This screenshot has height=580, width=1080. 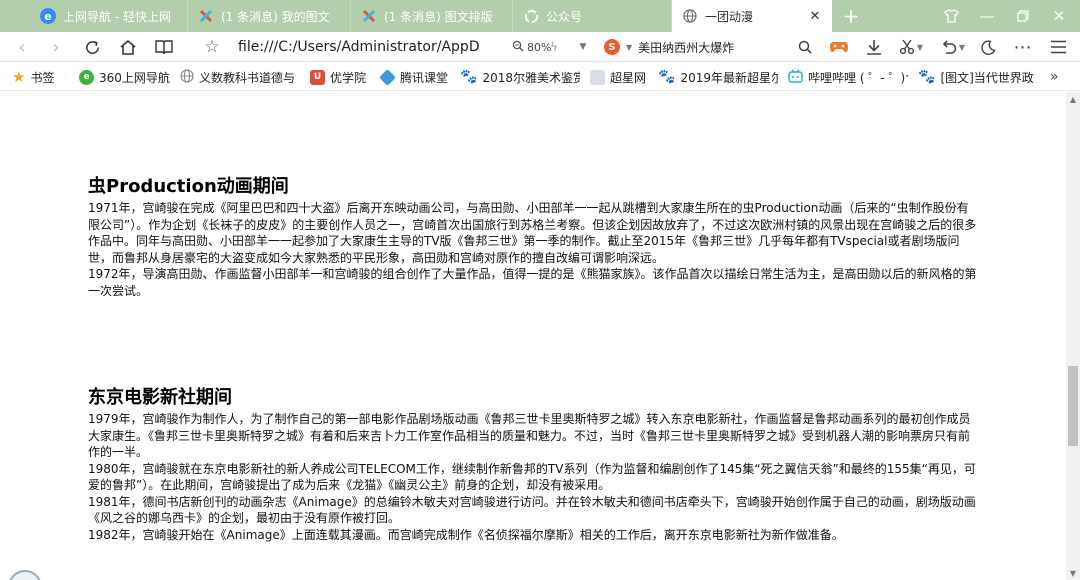 I want to click on bookmark-item: e 360上网导航, so click(x=127, y=77).